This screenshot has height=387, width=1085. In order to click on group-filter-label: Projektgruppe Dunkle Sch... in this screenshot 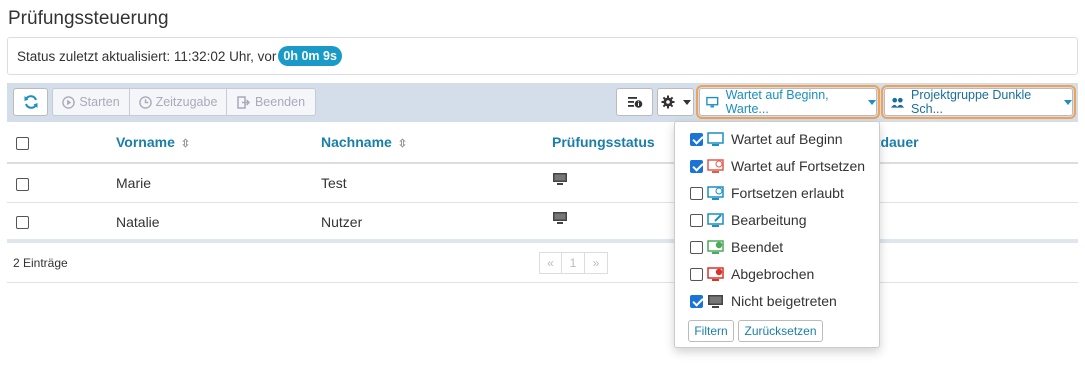, I will do `click(971, 102)`.